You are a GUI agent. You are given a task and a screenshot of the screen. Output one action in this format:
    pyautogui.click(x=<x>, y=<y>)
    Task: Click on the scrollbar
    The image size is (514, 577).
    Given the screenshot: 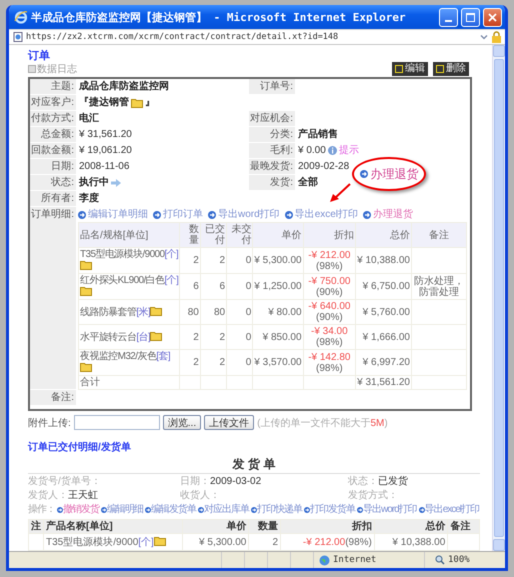 What is the action you would take?
    pyautogui.click(x=498, y=298)
    